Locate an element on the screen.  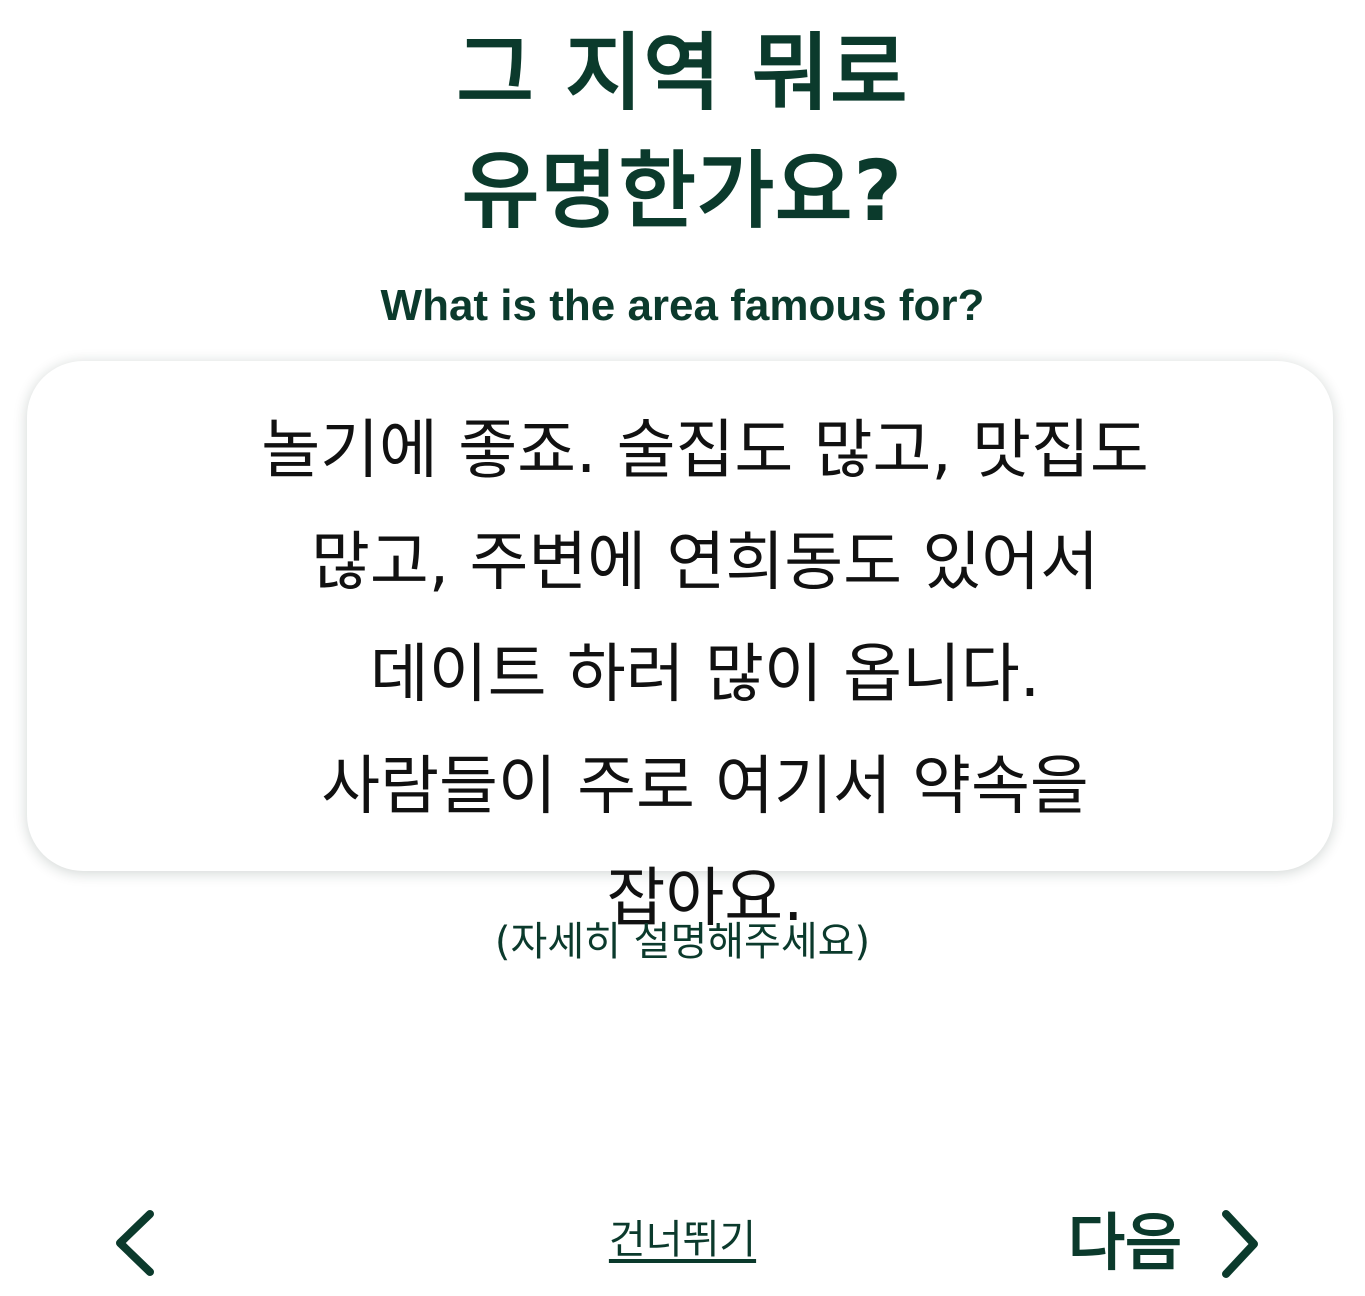
next-button: 다음 is located at coordinates (1170, 1243).